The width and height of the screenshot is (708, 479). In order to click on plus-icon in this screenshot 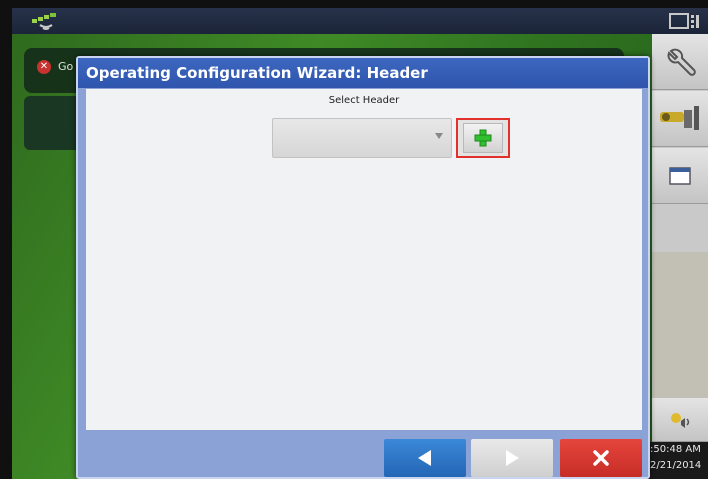, I will do `click(483, 138)`.